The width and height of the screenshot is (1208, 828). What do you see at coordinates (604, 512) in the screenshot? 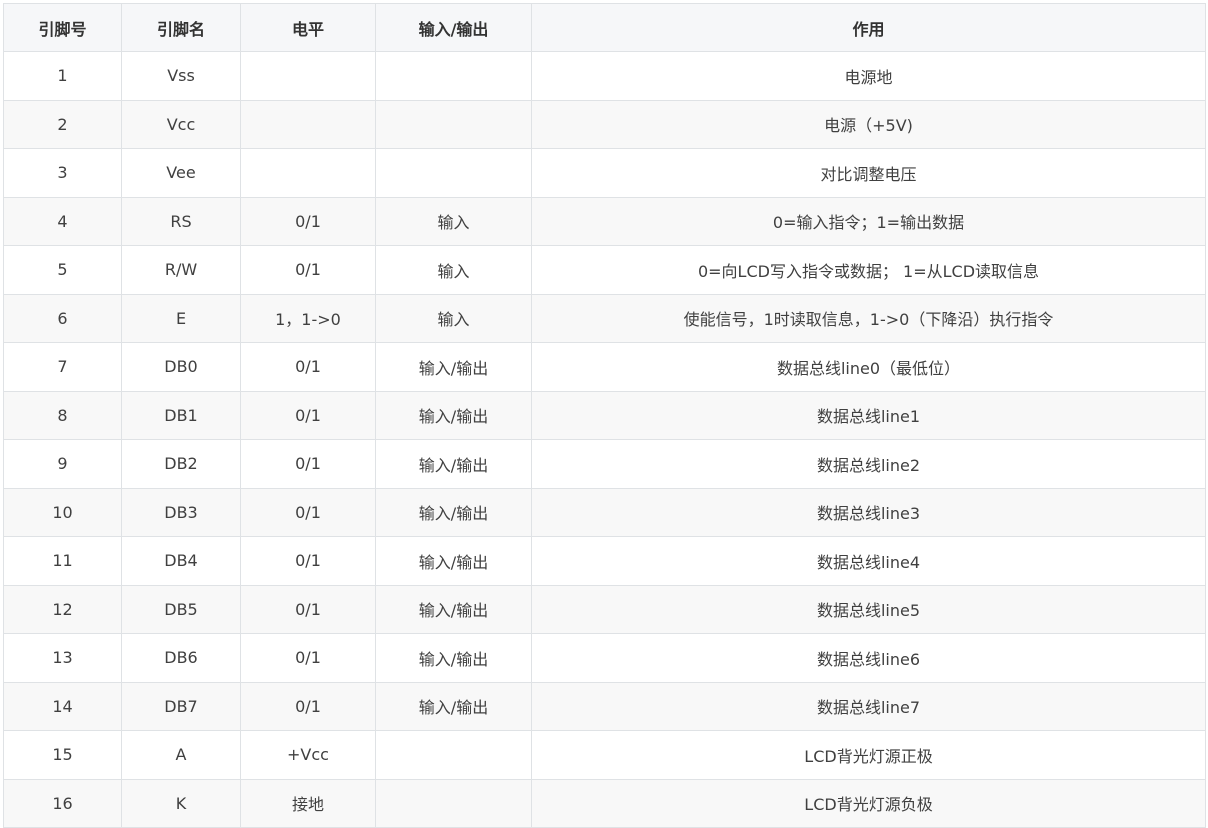
I see `table-row: 10 DB3 0/1 输入/输出 数据总线line3` at bounding box center [604, 512].